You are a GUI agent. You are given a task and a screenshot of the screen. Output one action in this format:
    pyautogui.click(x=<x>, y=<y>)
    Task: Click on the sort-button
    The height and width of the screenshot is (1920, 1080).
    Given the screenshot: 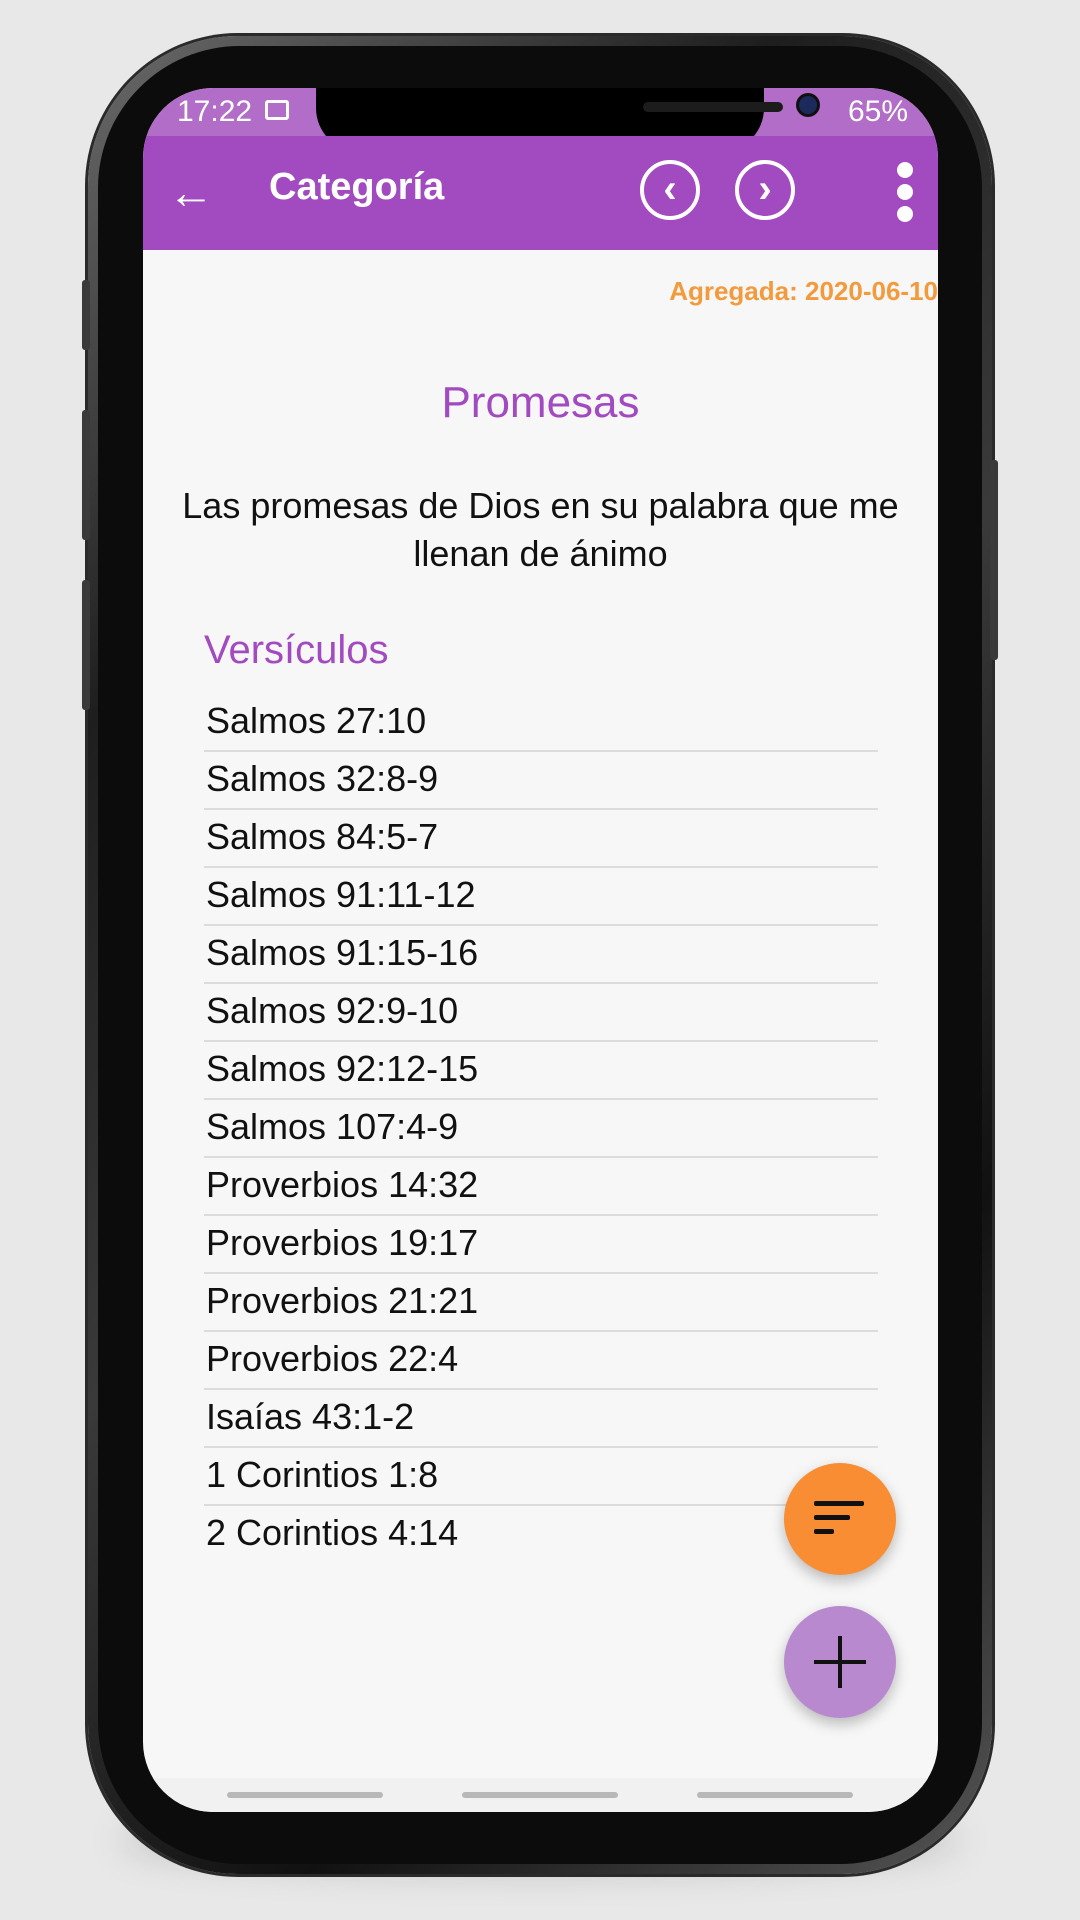 What is the action you would take?
    pyautogui.click(x=840, y=1519)
    